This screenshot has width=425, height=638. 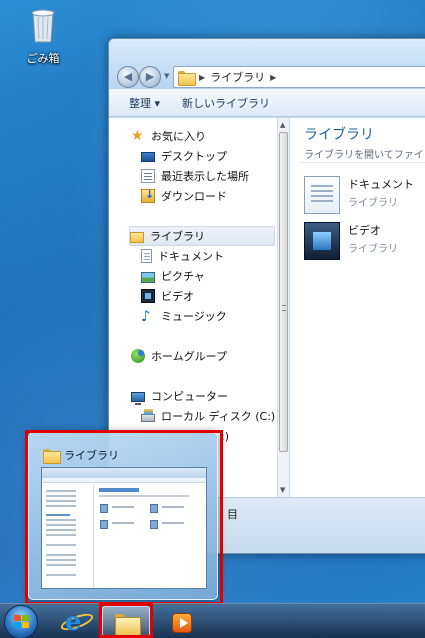 I want to click on content-subtitle: ライブラリを開いてファイ, so click(x=364, y=155).